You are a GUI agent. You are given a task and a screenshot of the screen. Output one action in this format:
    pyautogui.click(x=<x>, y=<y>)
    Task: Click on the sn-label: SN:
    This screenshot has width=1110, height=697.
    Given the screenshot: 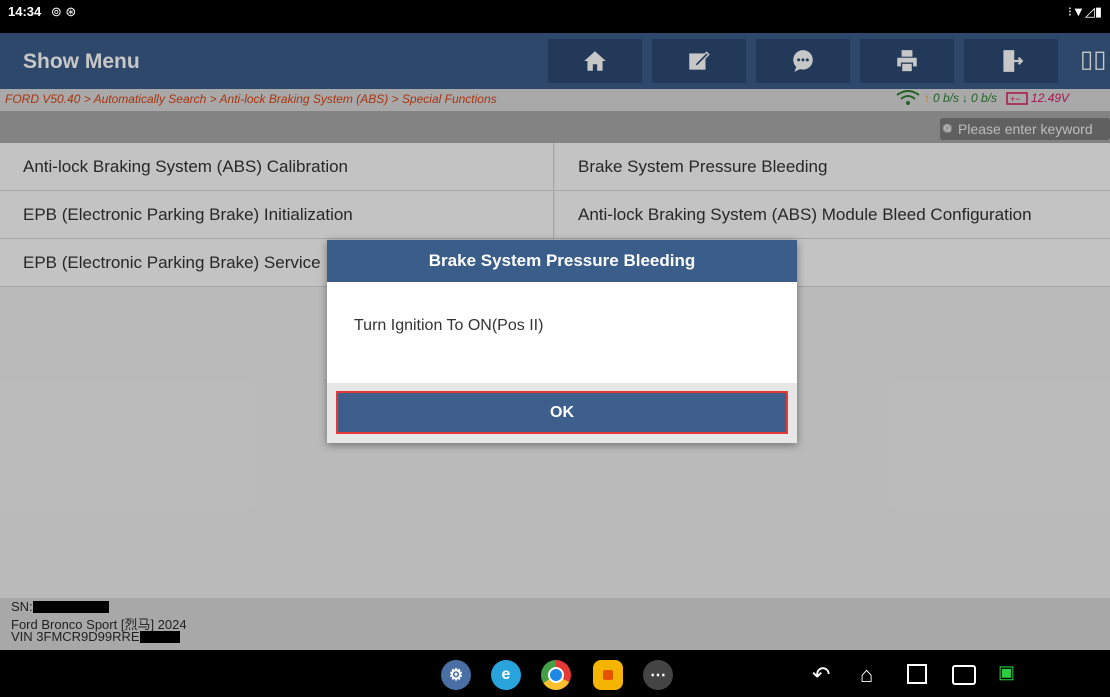 What is the action you would take?
    pyautogui.click(x=22, y=606)
    